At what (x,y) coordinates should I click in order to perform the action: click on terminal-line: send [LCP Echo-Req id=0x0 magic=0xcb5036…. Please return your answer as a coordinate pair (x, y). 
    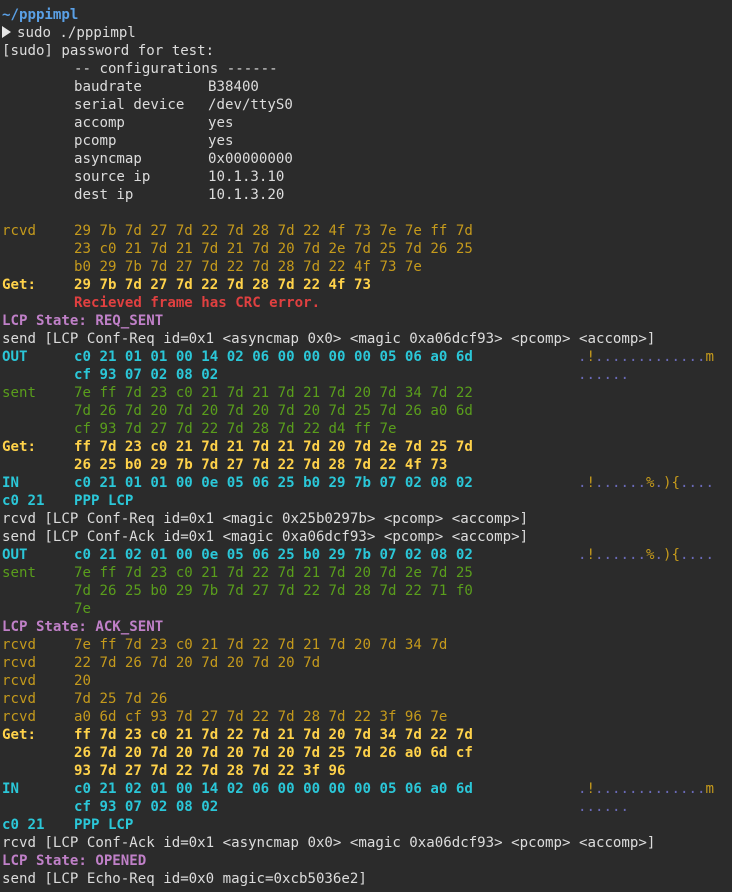
    Looking at the image, I should click on (366, 879).